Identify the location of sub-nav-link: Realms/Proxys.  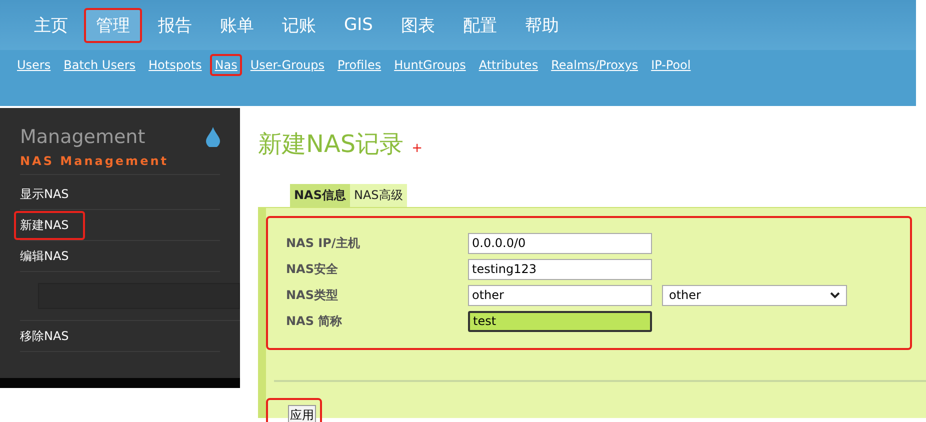
(595, 65).